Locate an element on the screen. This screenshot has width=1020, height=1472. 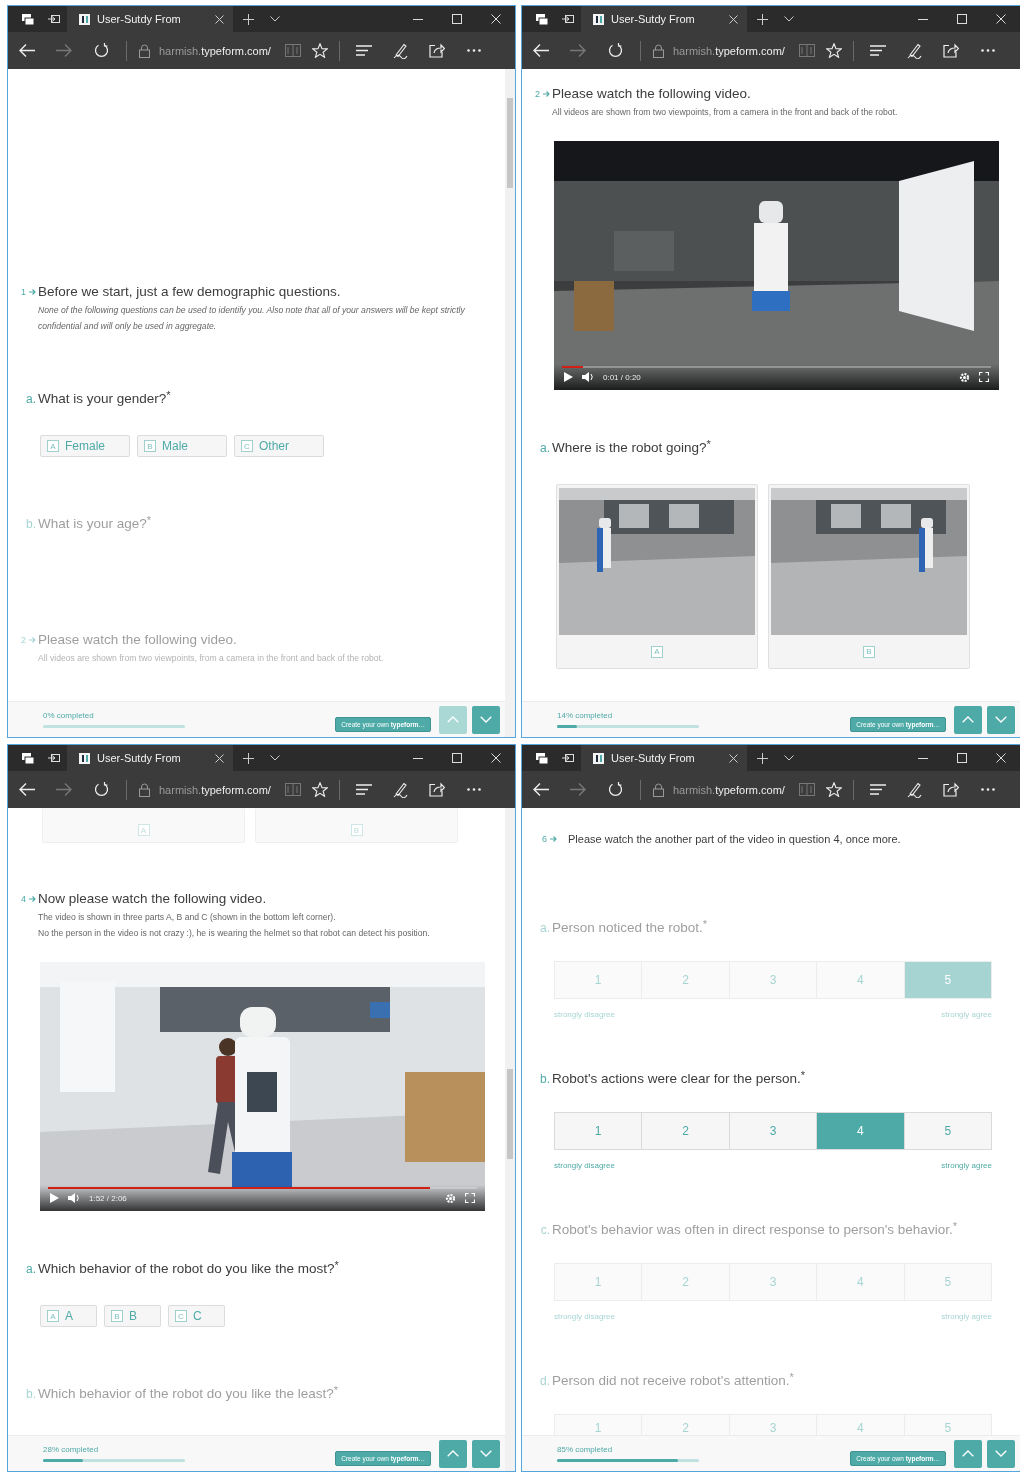
choice-option: B B is located at coordinates (132, 1316).